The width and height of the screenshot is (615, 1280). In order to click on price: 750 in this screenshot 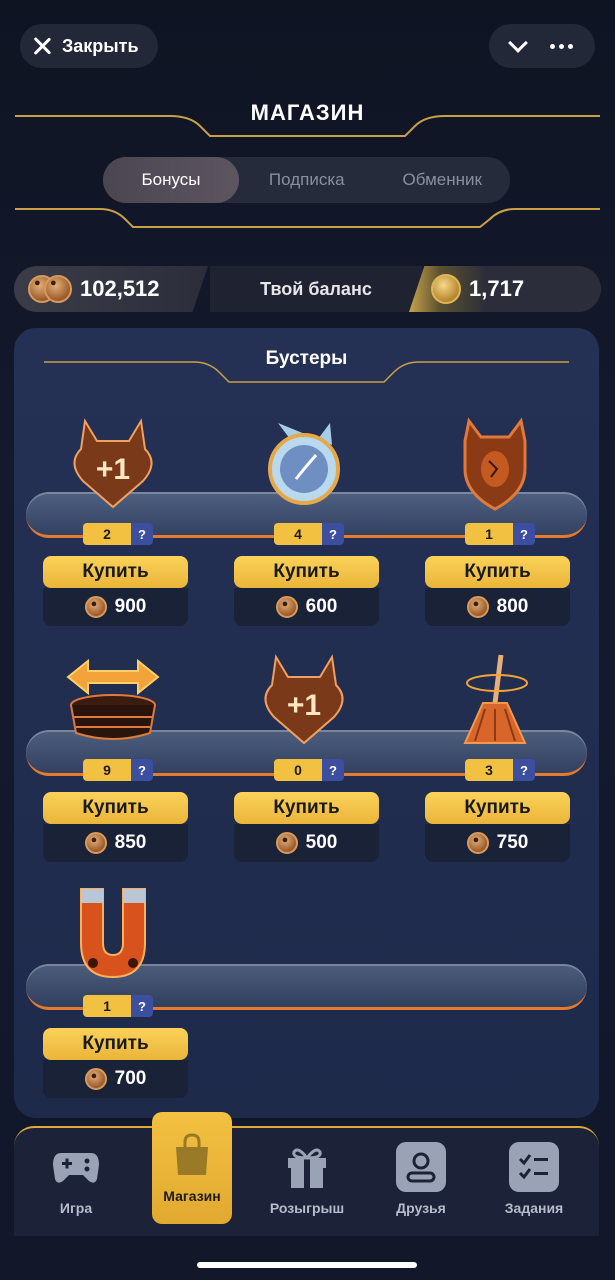, I will do `click(497, 843)`.